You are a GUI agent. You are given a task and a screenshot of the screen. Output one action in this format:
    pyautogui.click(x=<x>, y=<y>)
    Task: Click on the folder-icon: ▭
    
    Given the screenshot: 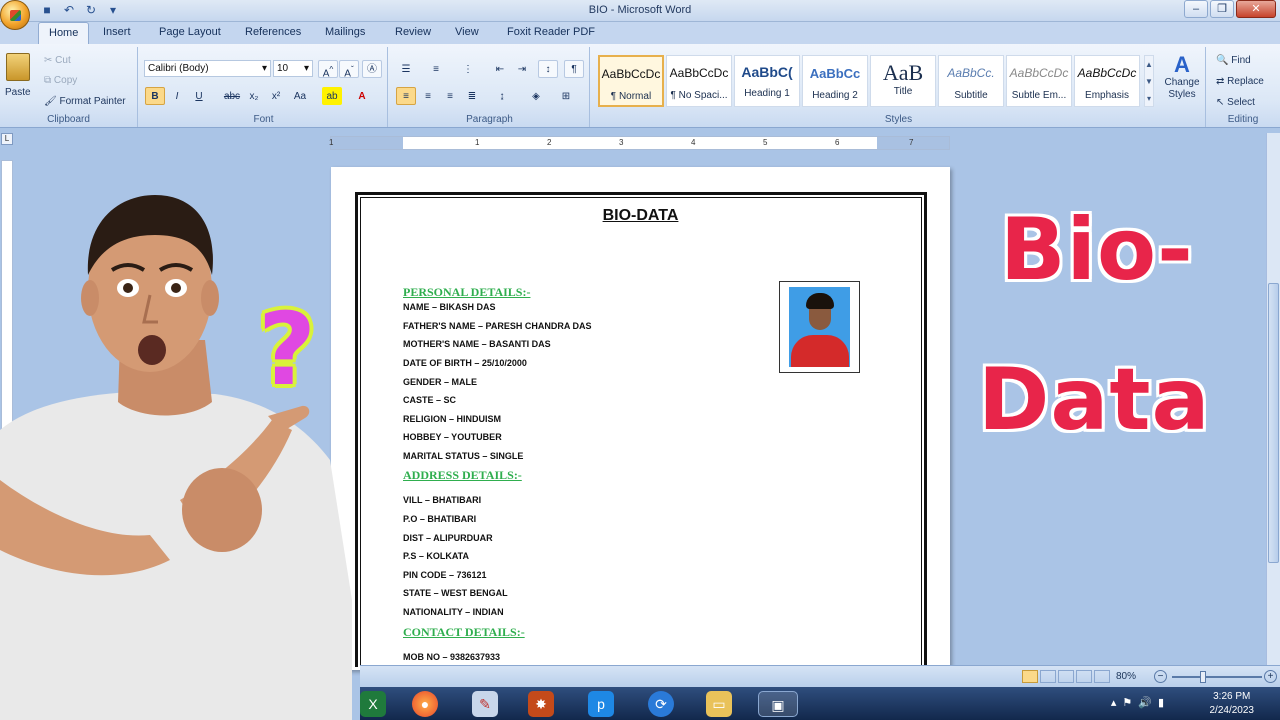 What is the action you would take?
    pyautogui.click(x=719, y=704)
    